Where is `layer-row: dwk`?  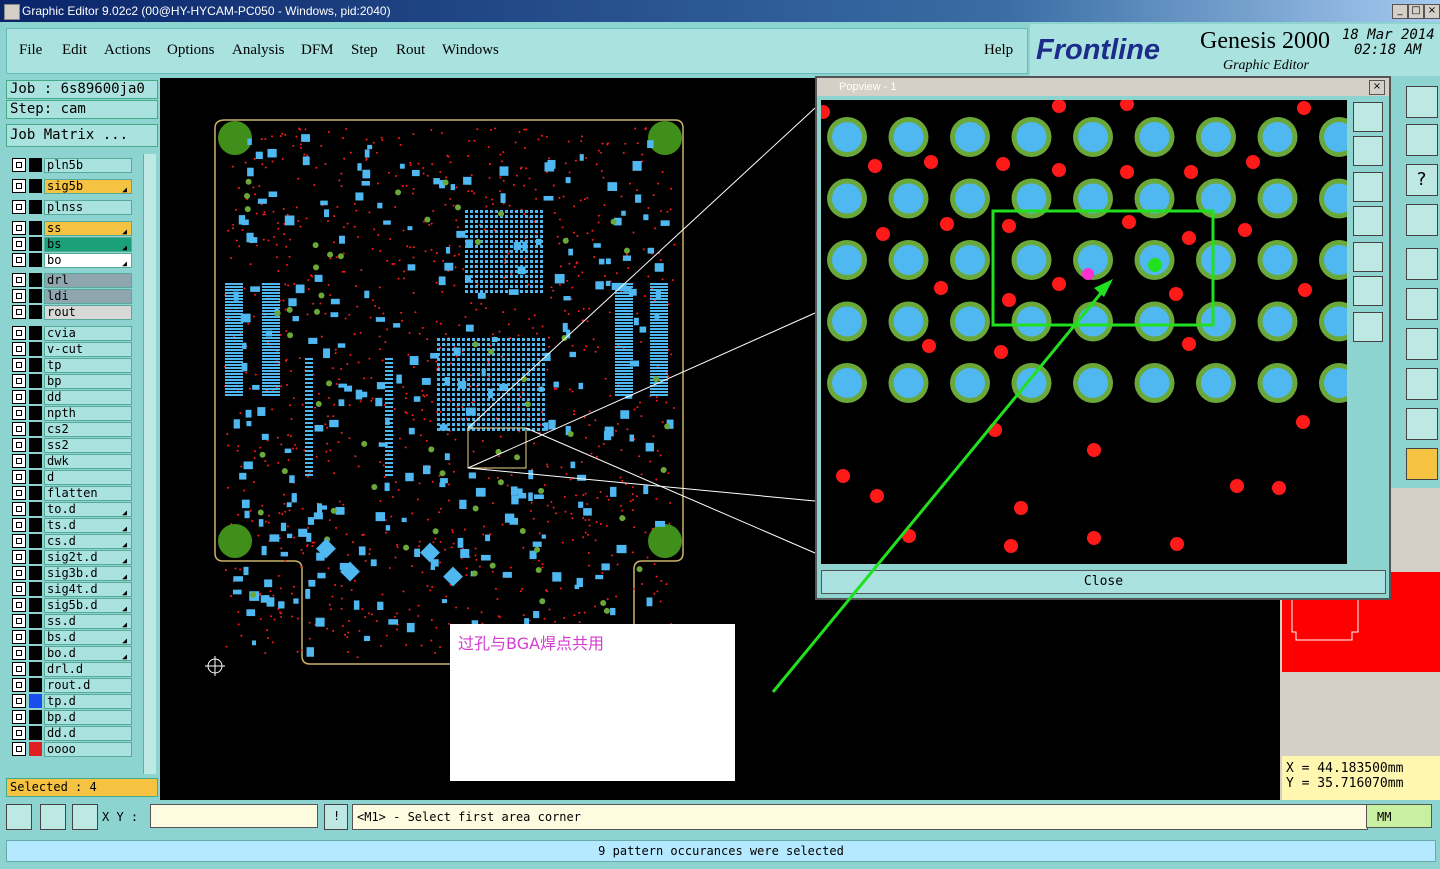
layer-row: dwk is located at coordinates (84, 461).